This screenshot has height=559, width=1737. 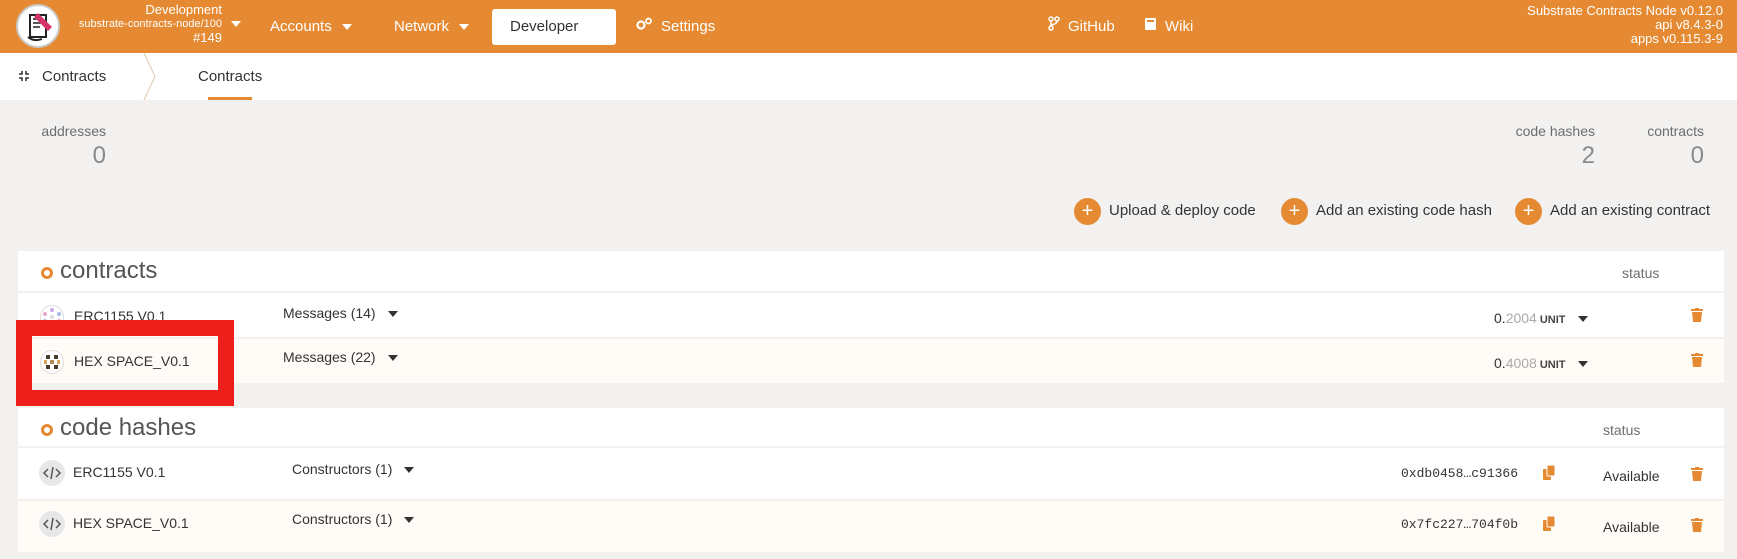 What do you see at coordinates (128, 427) in the screenshot?
I see `code-hashes-title: code hashes` at bounding box center [128, 427].